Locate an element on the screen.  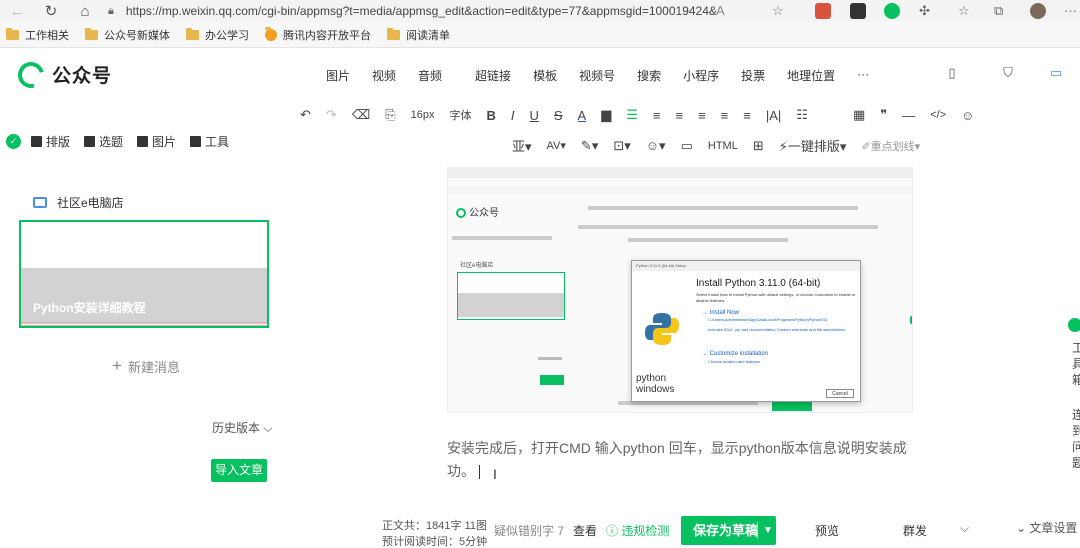
underline-icon: U is located at coordinates (533, 115).